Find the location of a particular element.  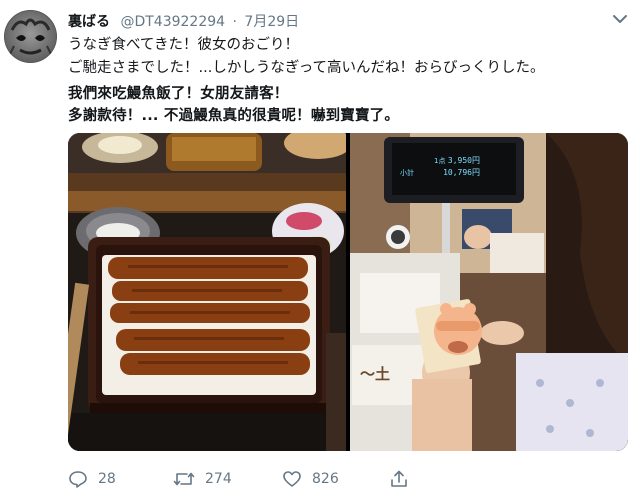

register-small: 1点 is located at coordinates (439, 161).